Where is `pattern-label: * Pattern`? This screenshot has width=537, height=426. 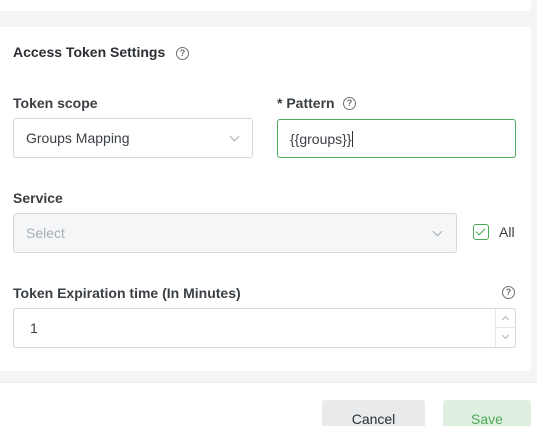
pattern-label: * Pattern is located at coordinates (306, 103).